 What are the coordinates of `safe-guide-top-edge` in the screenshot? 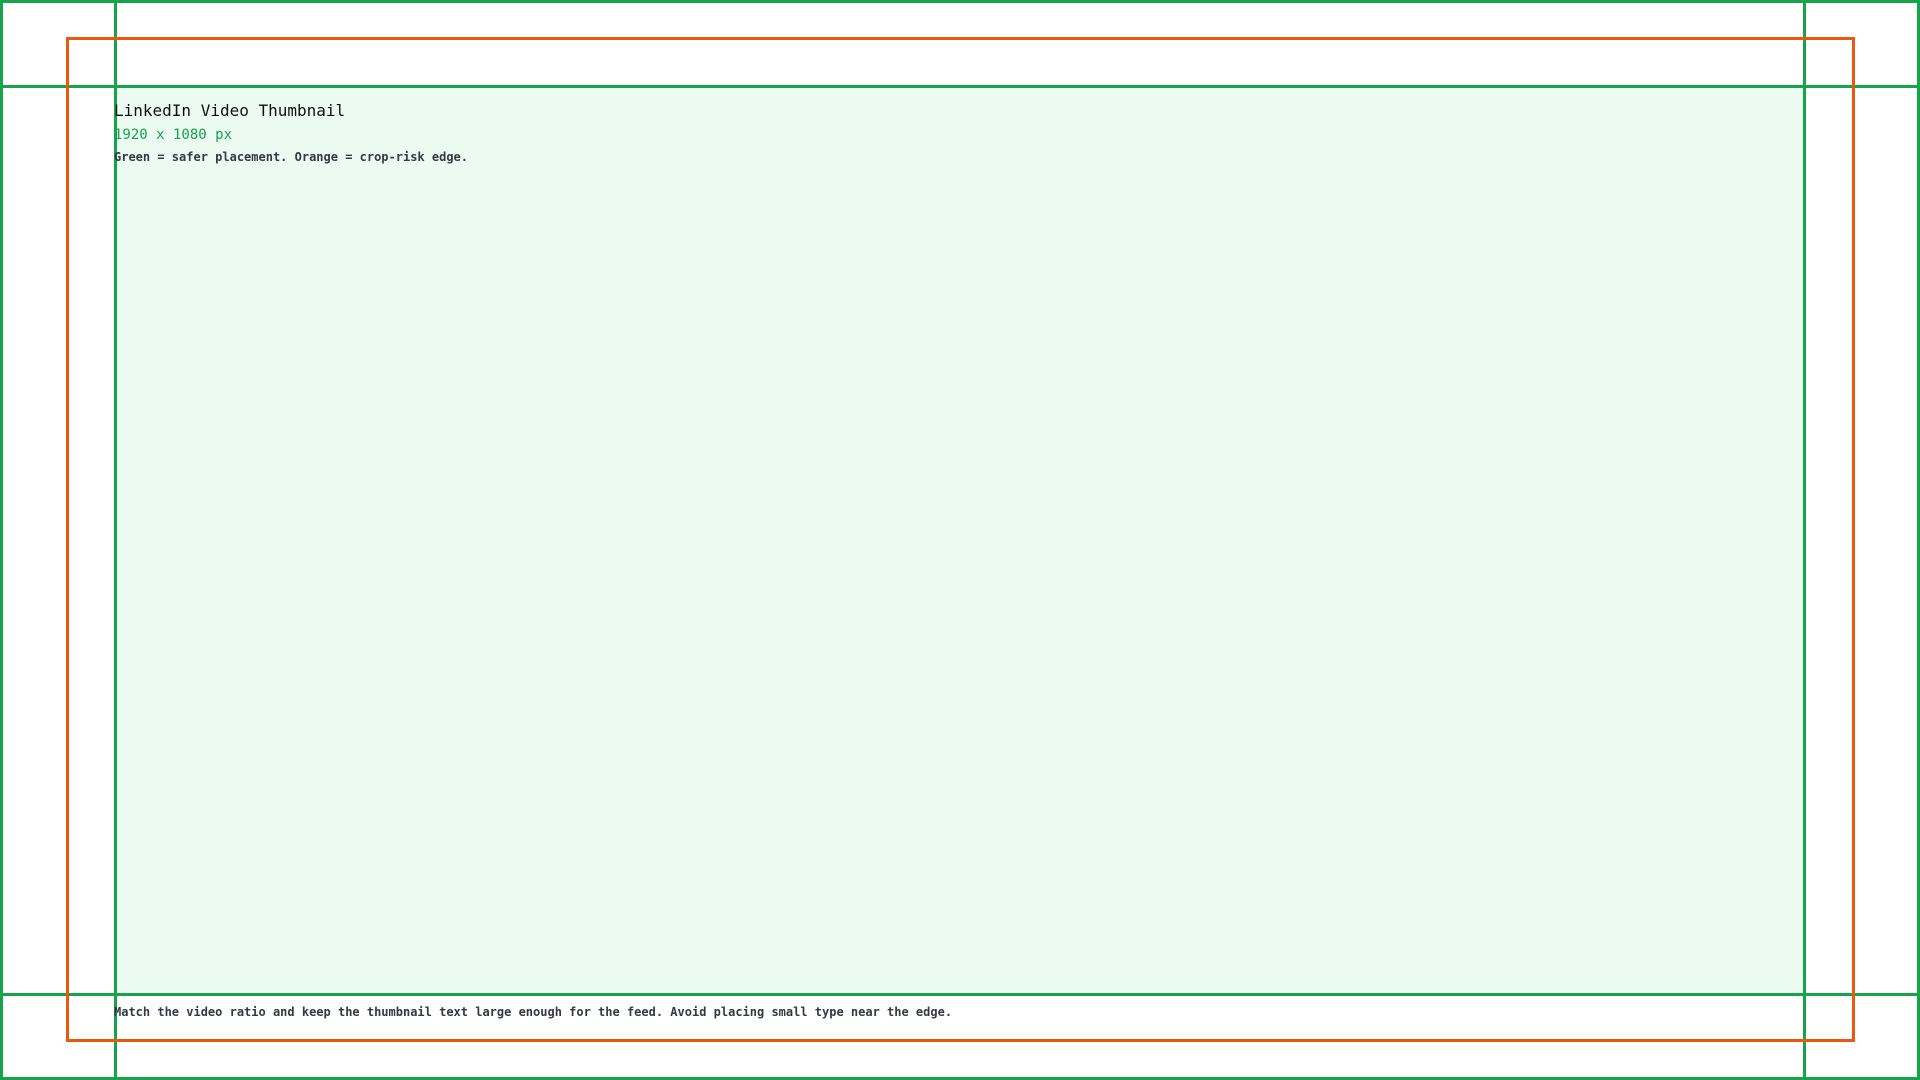 It's located at (960, 1).